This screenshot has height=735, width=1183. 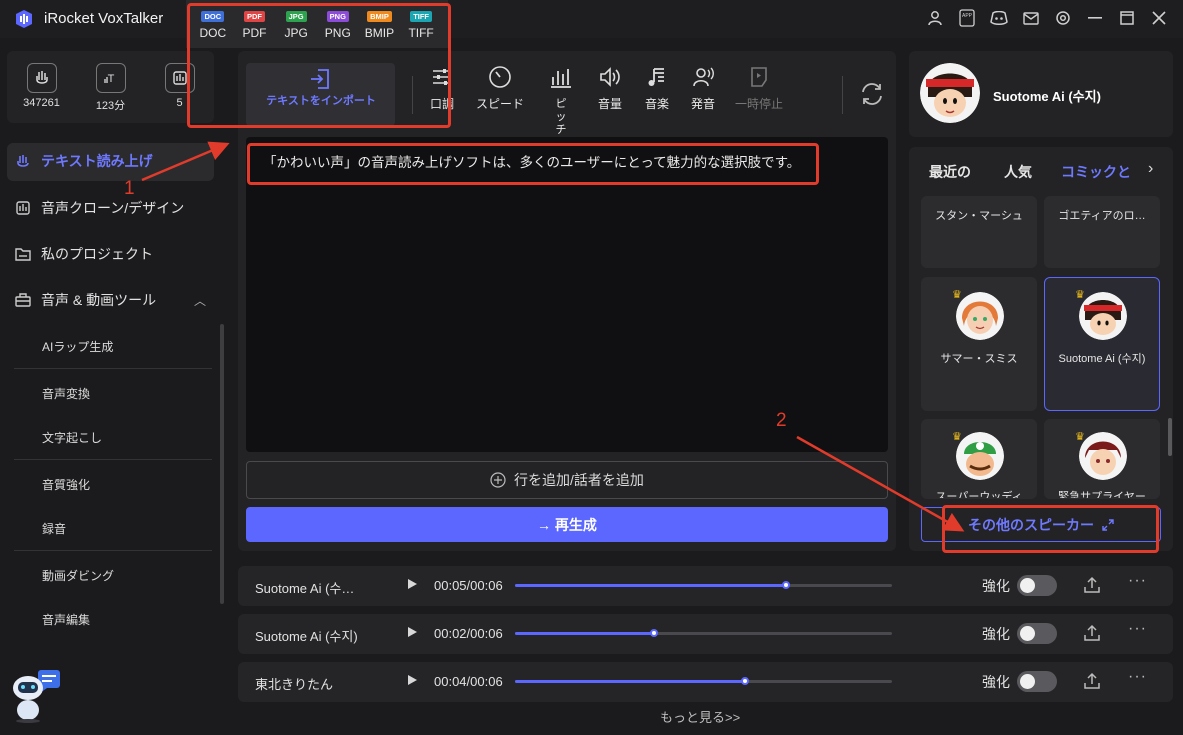 I want to click on format-label: TIFF, so click(x=421, y=33).